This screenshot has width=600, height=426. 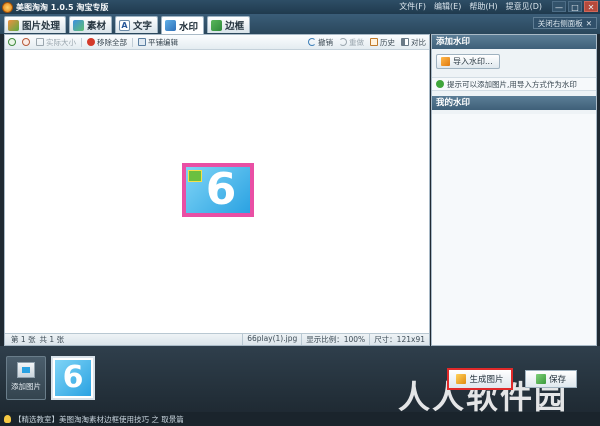 What do you see at coordinates (7, 419) in the screenshot?
I see `lightbulb-icon` at bounding box center [7, 419].